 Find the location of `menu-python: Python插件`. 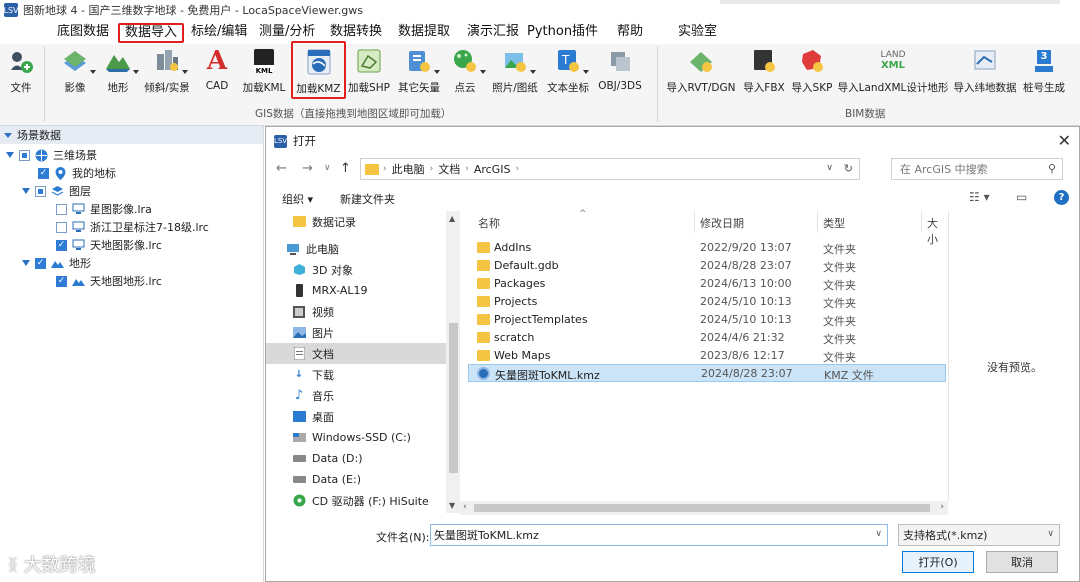

menu-python: Python插件 is located at coordinates (562, 33).